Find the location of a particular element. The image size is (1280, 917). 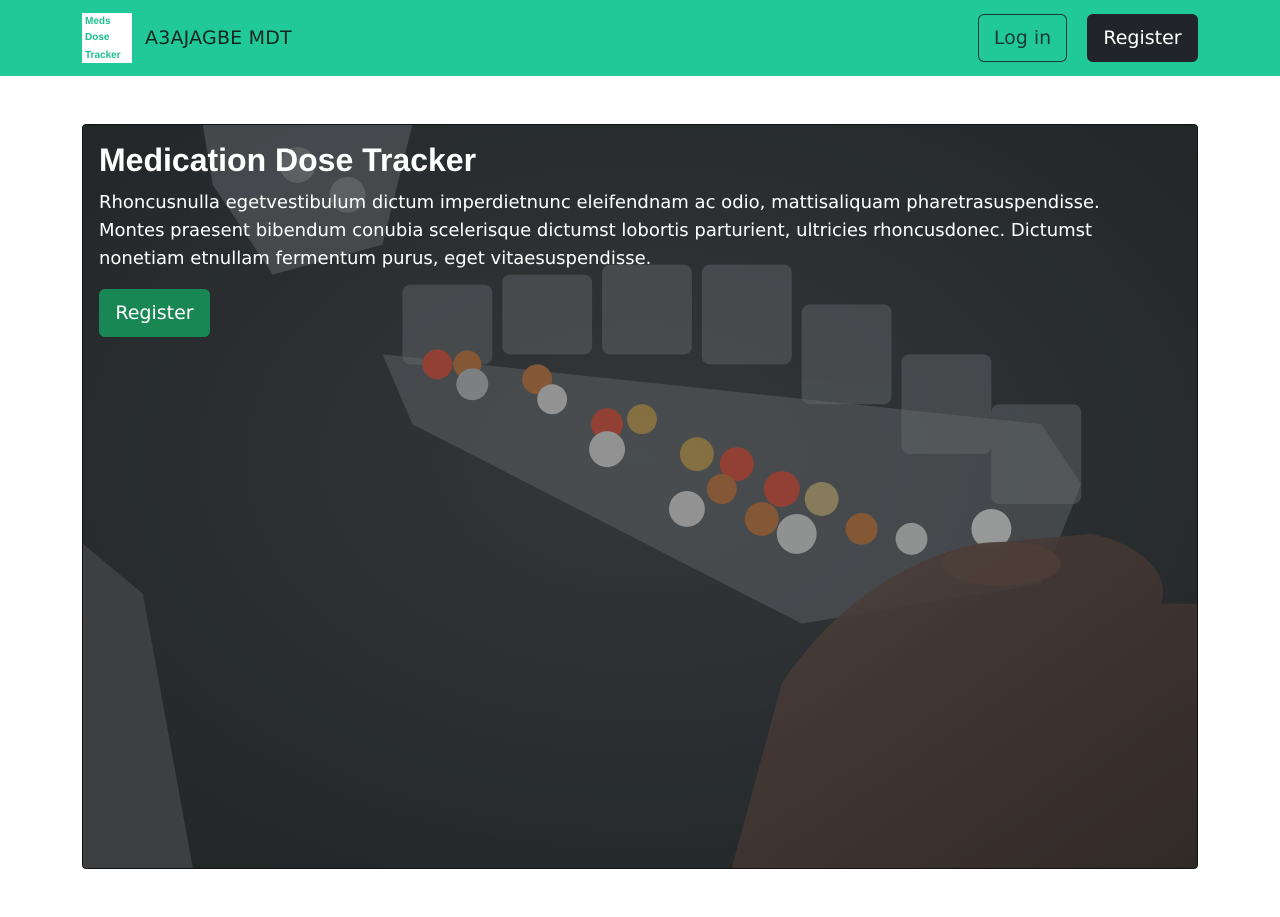

register-button-nav: Register is located at coordinates (1142, 38).